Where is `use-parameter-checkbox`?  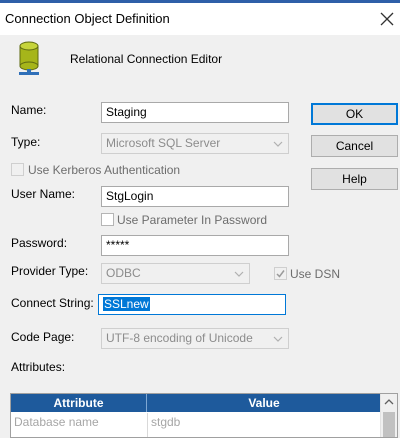
use-parameter-checkbox is located at coordinates (107, 219).